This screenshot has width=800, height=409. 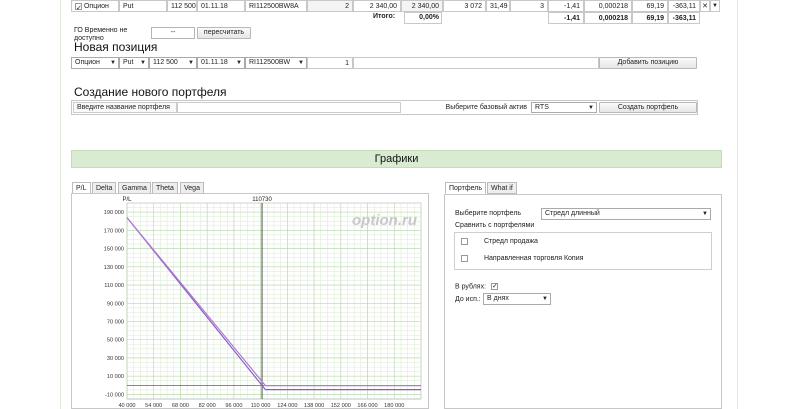 What do you see at coordinates (542, 107) in the screenshot?
I see `base-asset-value: RTS` at bounding box center [542, 107].